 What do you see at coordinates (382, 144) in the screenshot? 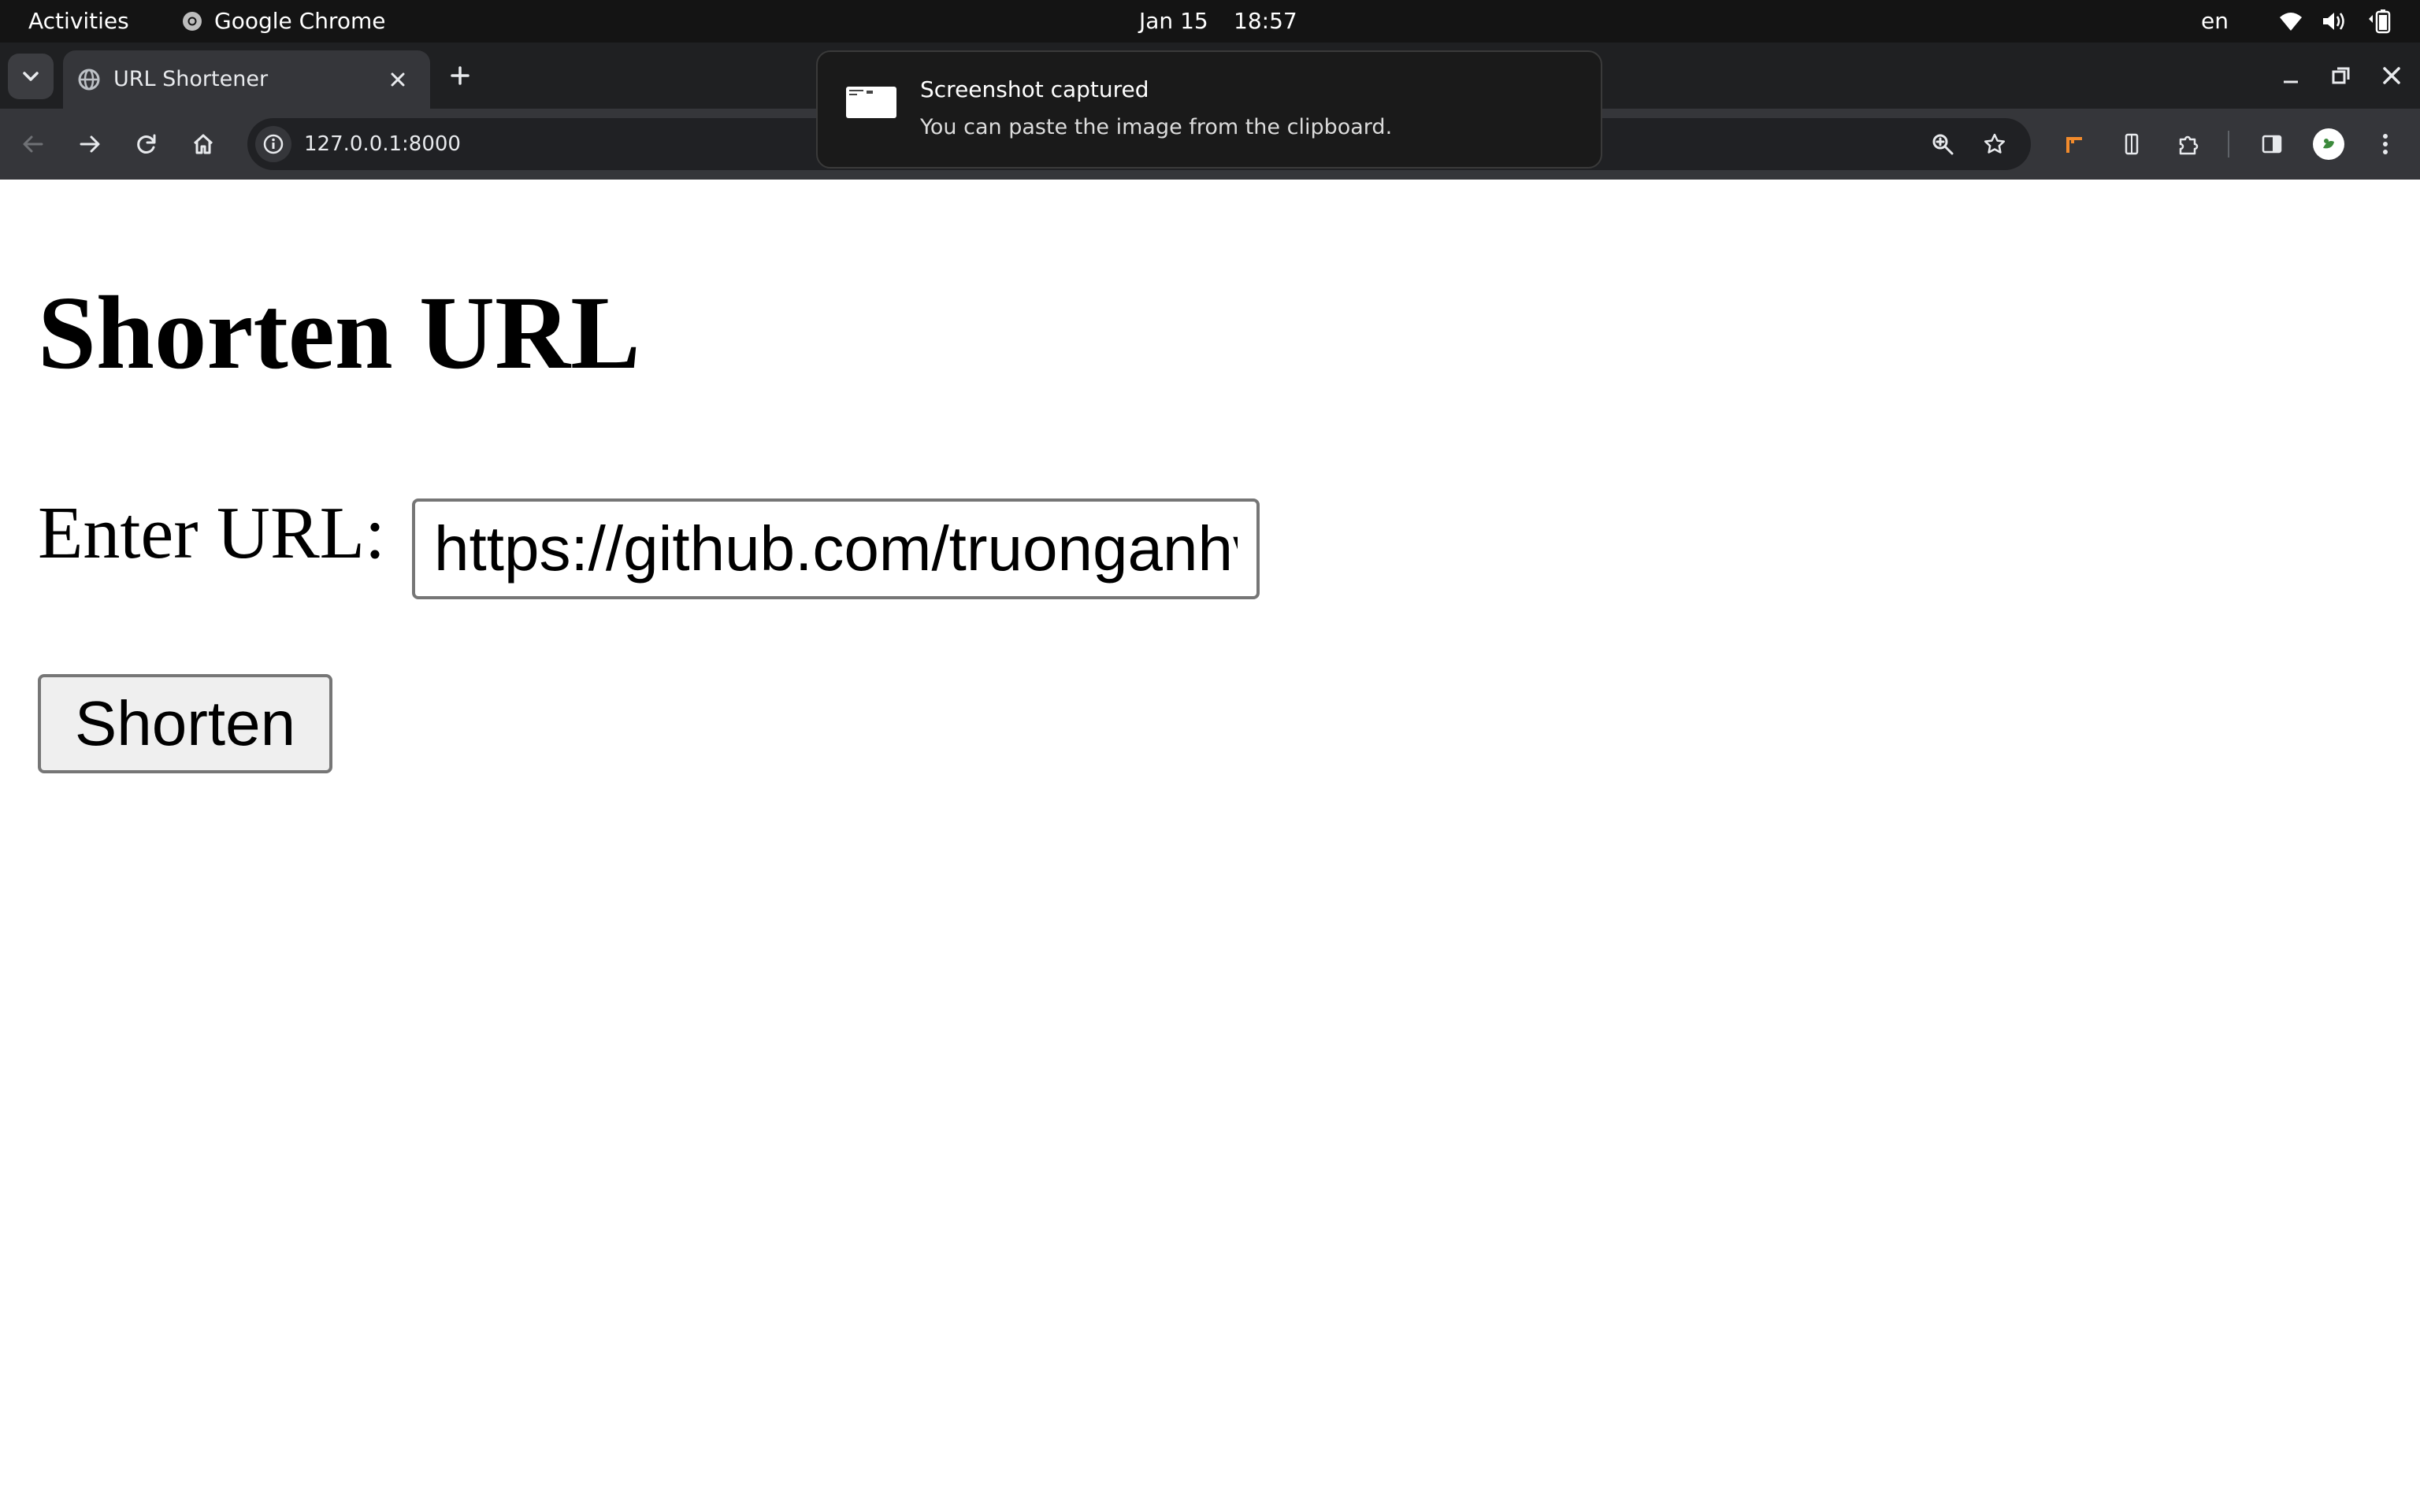
I see `url-text: 127.0.0.1:8000` at bounding box center [382, 144].